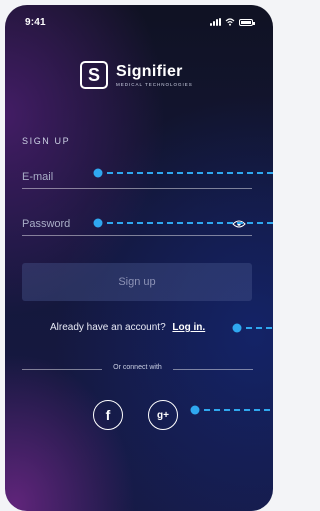  I want to click on annotation-dot-email, so click(98, 173).